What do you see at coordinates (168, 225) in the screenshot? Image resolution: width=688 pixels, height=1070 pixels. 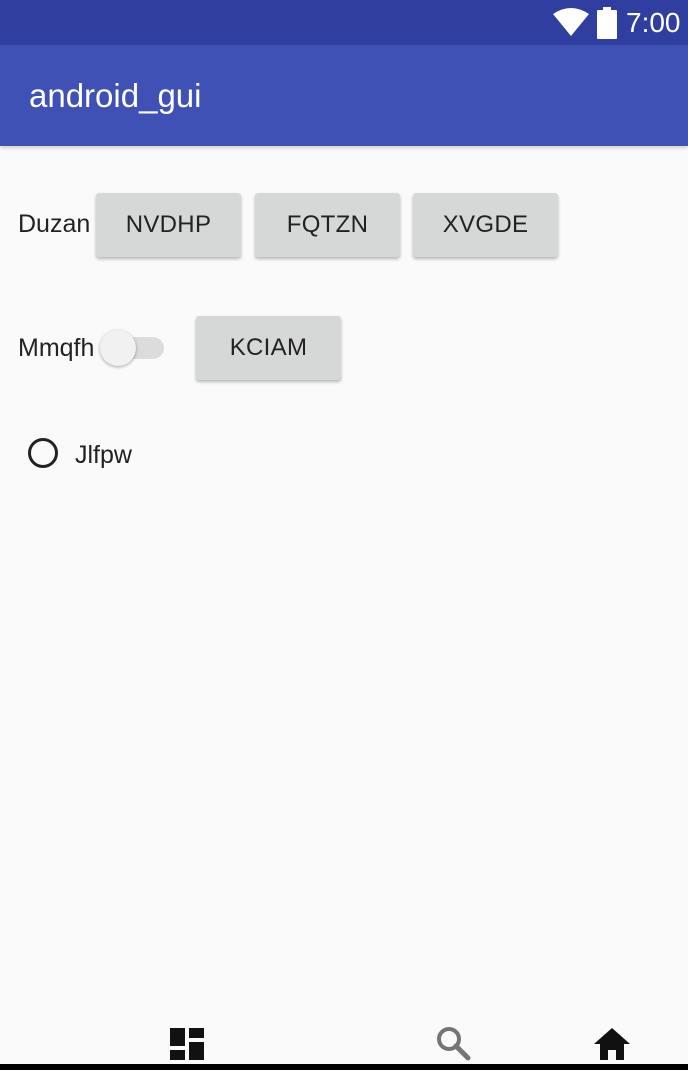 I see `nvdhp-button: NVDHP` at bounding box center [168, 225].